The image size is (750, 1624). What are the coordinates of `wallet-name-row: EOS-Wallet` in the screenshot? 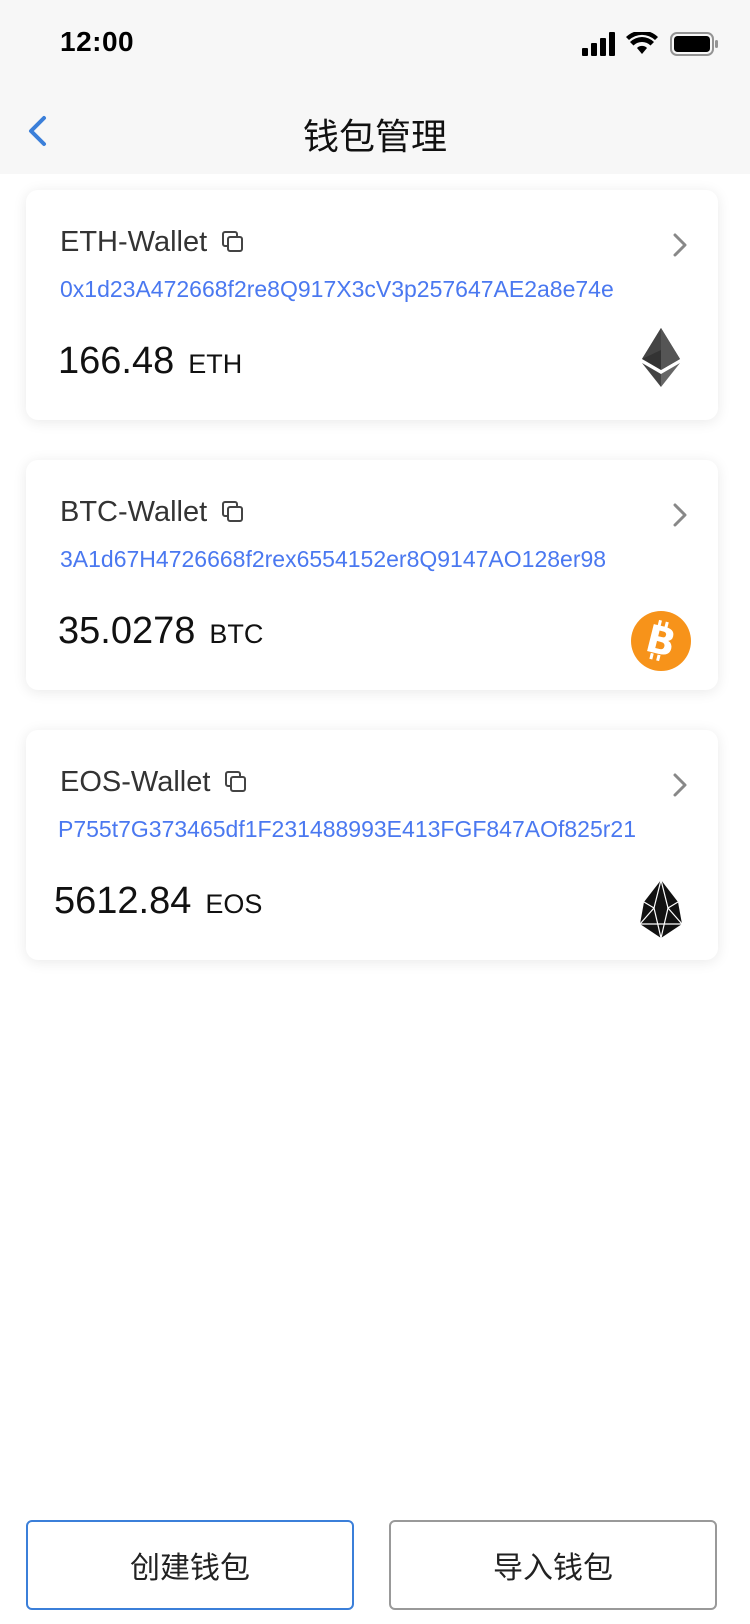 It's located at (154, 782).